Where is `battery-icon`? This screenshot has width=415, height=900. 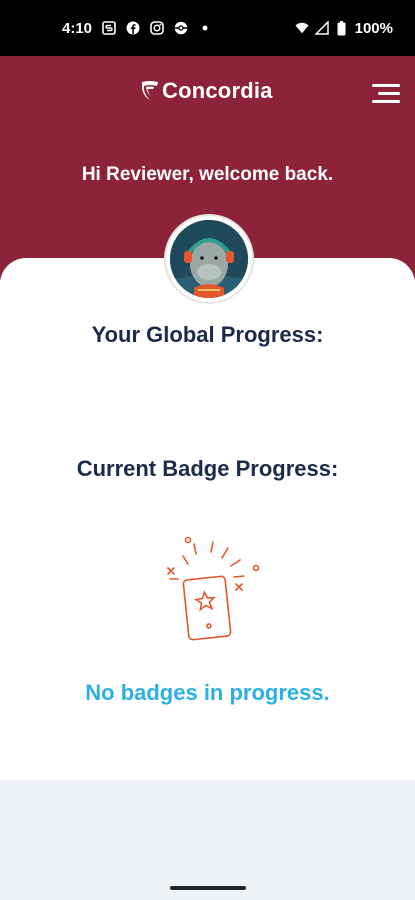 battery-icon is located at coordinates (342, 27).